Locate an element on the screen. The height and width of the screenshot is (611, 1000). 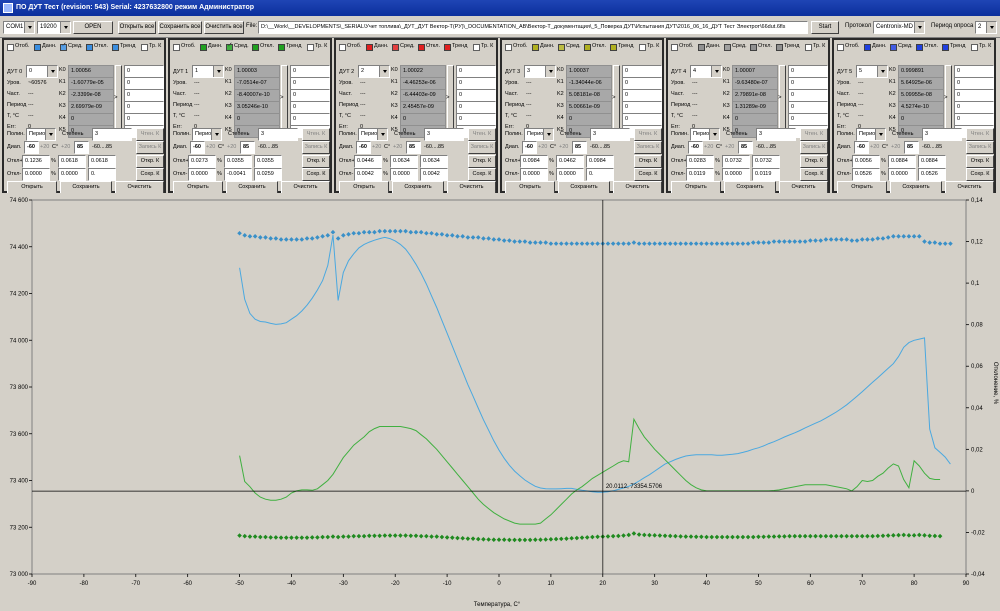
sensor-id-select: 1 is located at coordinates (208, 71).